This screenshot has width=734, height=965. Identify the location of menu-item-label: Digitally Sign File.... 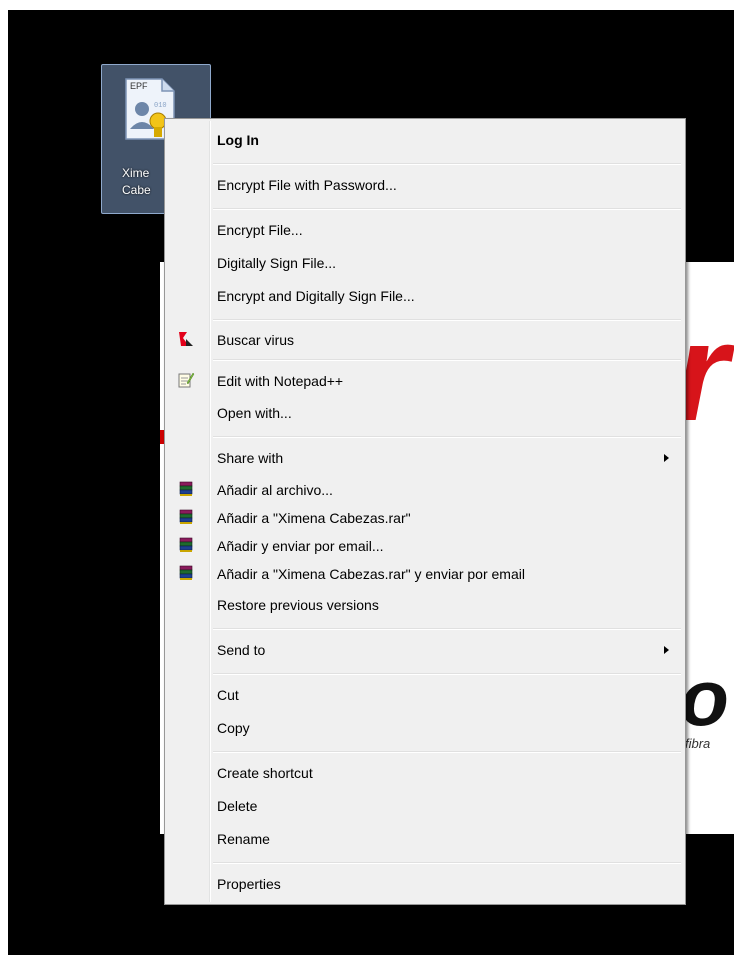
(277, 263).